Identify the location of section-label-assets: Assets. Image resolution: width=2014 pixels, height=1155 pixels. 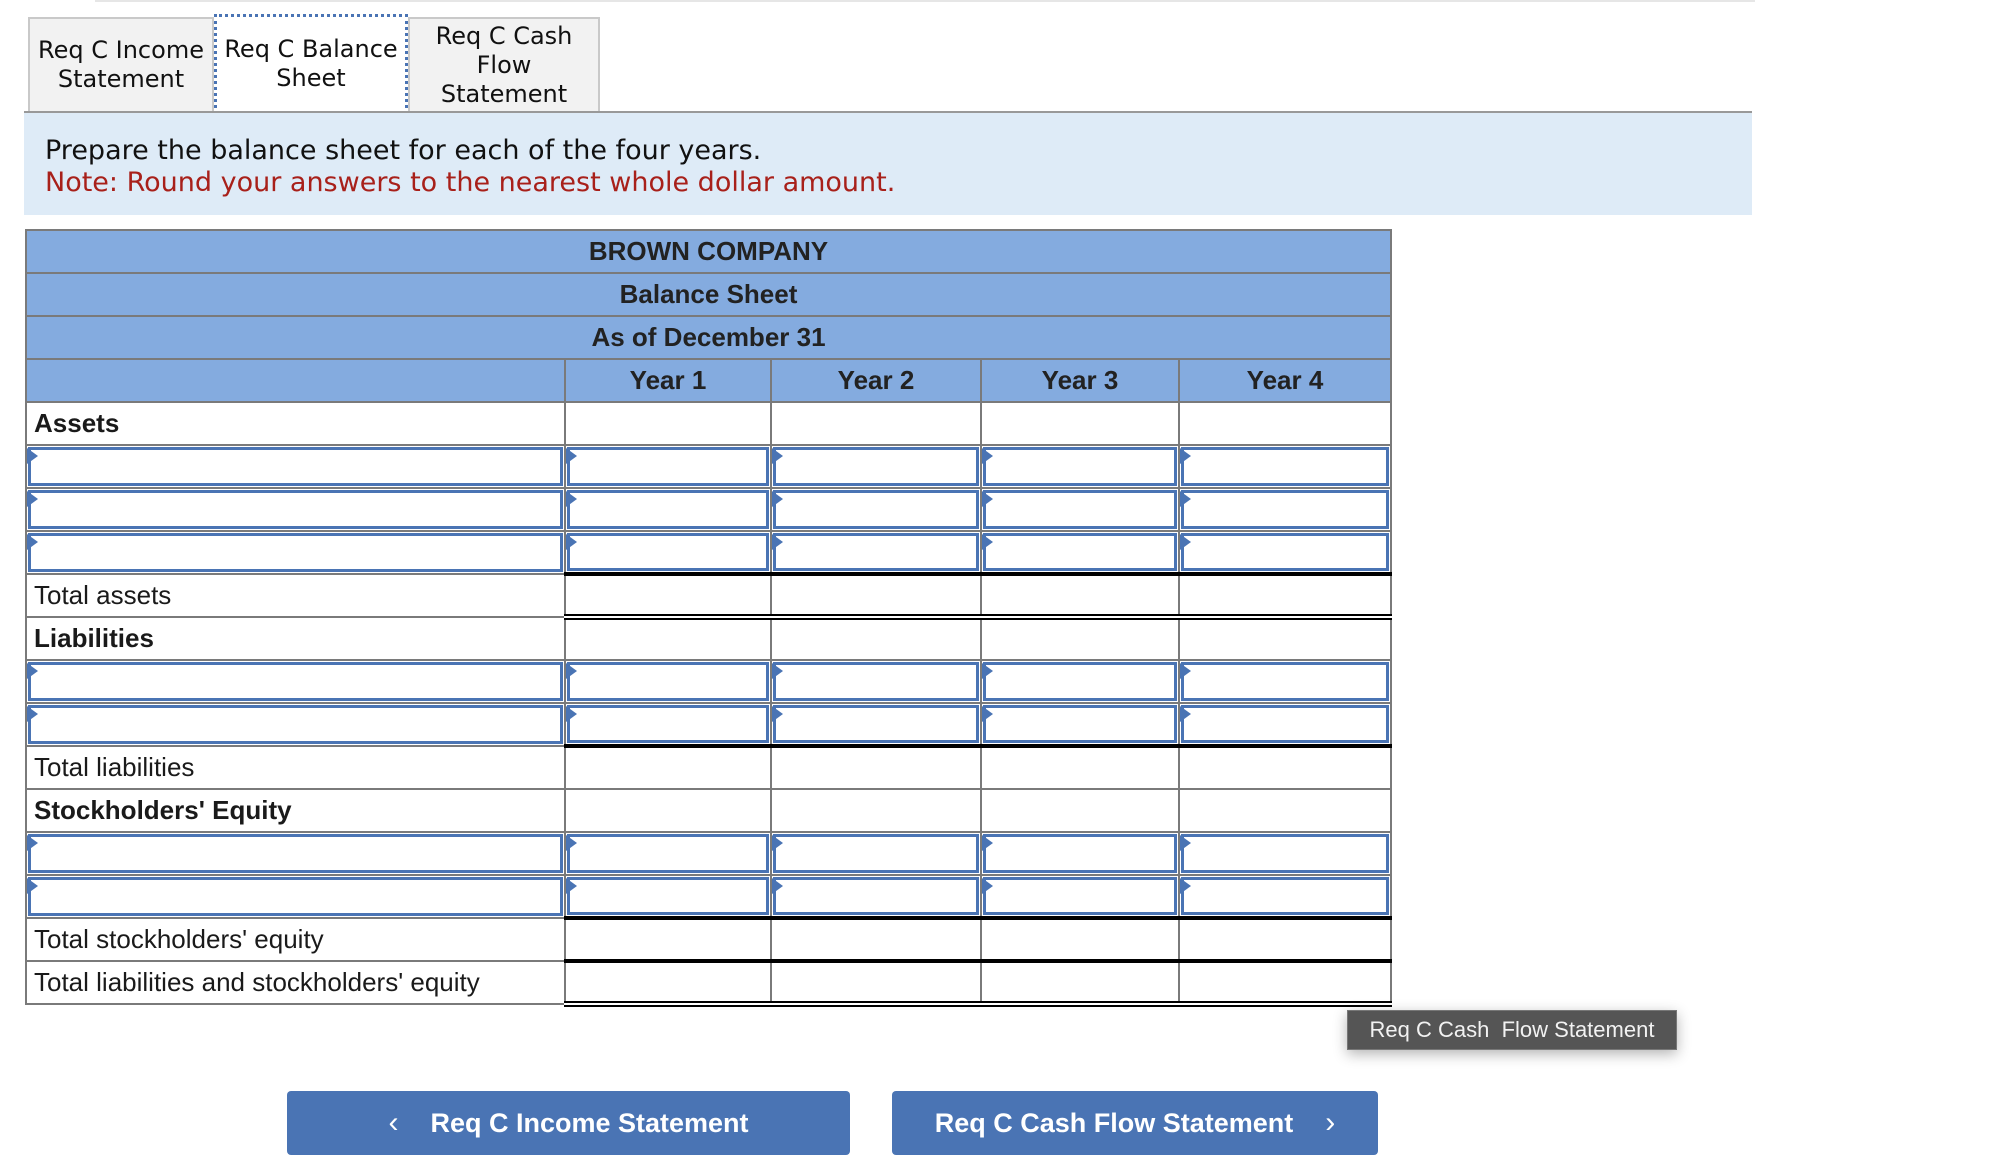
(295, 423).